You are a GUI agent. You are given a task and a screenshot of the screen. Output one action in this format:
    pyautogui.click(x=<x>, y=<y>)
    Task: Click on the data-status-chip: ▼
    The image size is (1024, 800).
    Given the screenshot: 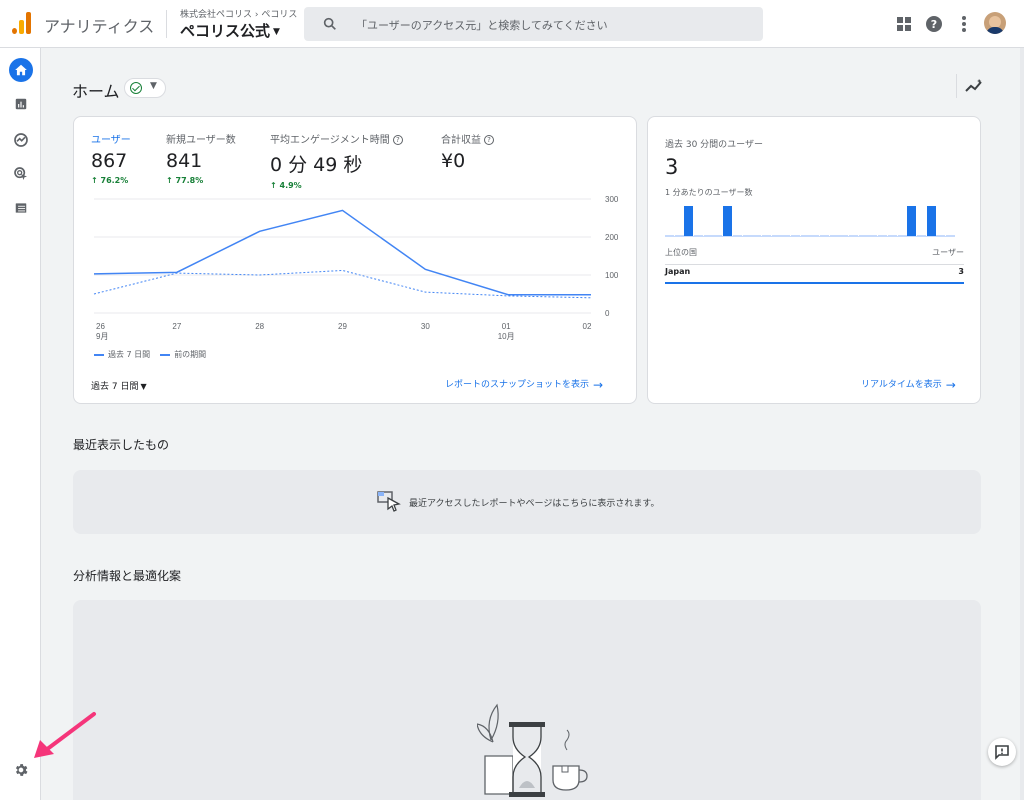 What is the action you would take?
    pyautogui.click(x=145, y=88)
    